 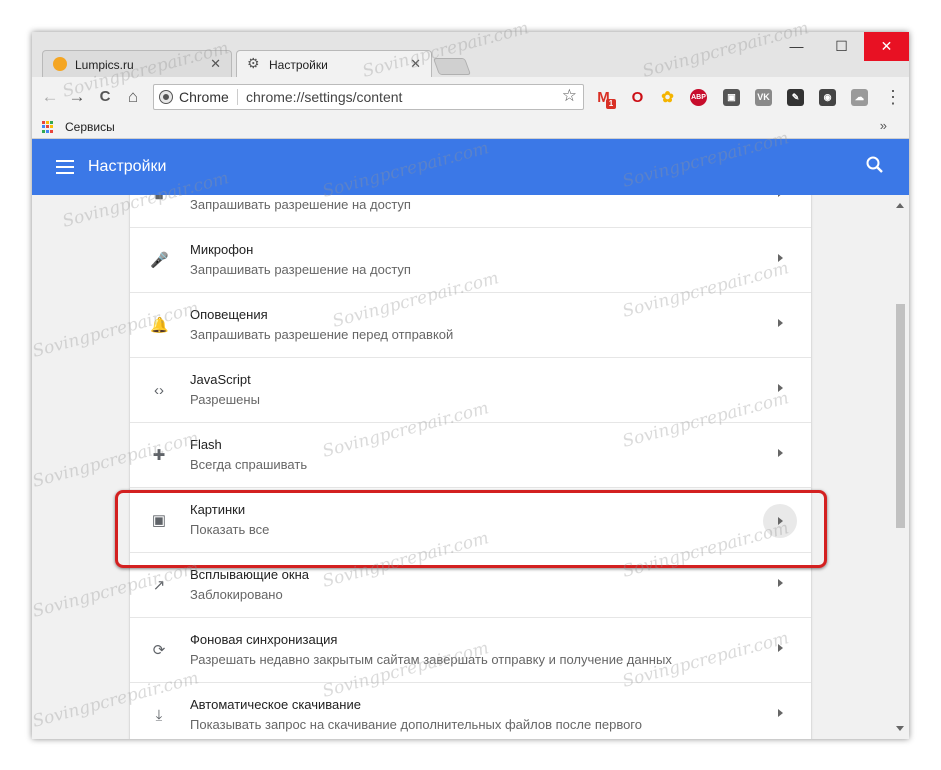 What do you see at coordinates (237, 97) in the screenshot?
I see `omnibox-separator` at bounding box center [237, 97].